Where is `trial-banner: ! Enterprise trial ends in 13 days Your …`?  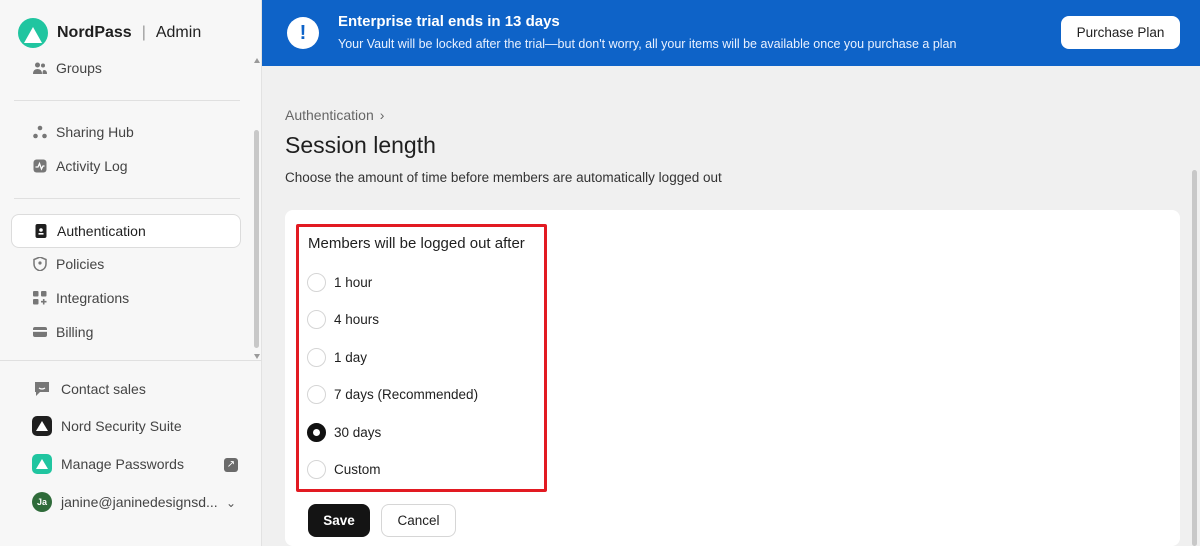
trial-banner: ! Enterprise trial ends in 13 days Your … is located at coordinates (731, 33).